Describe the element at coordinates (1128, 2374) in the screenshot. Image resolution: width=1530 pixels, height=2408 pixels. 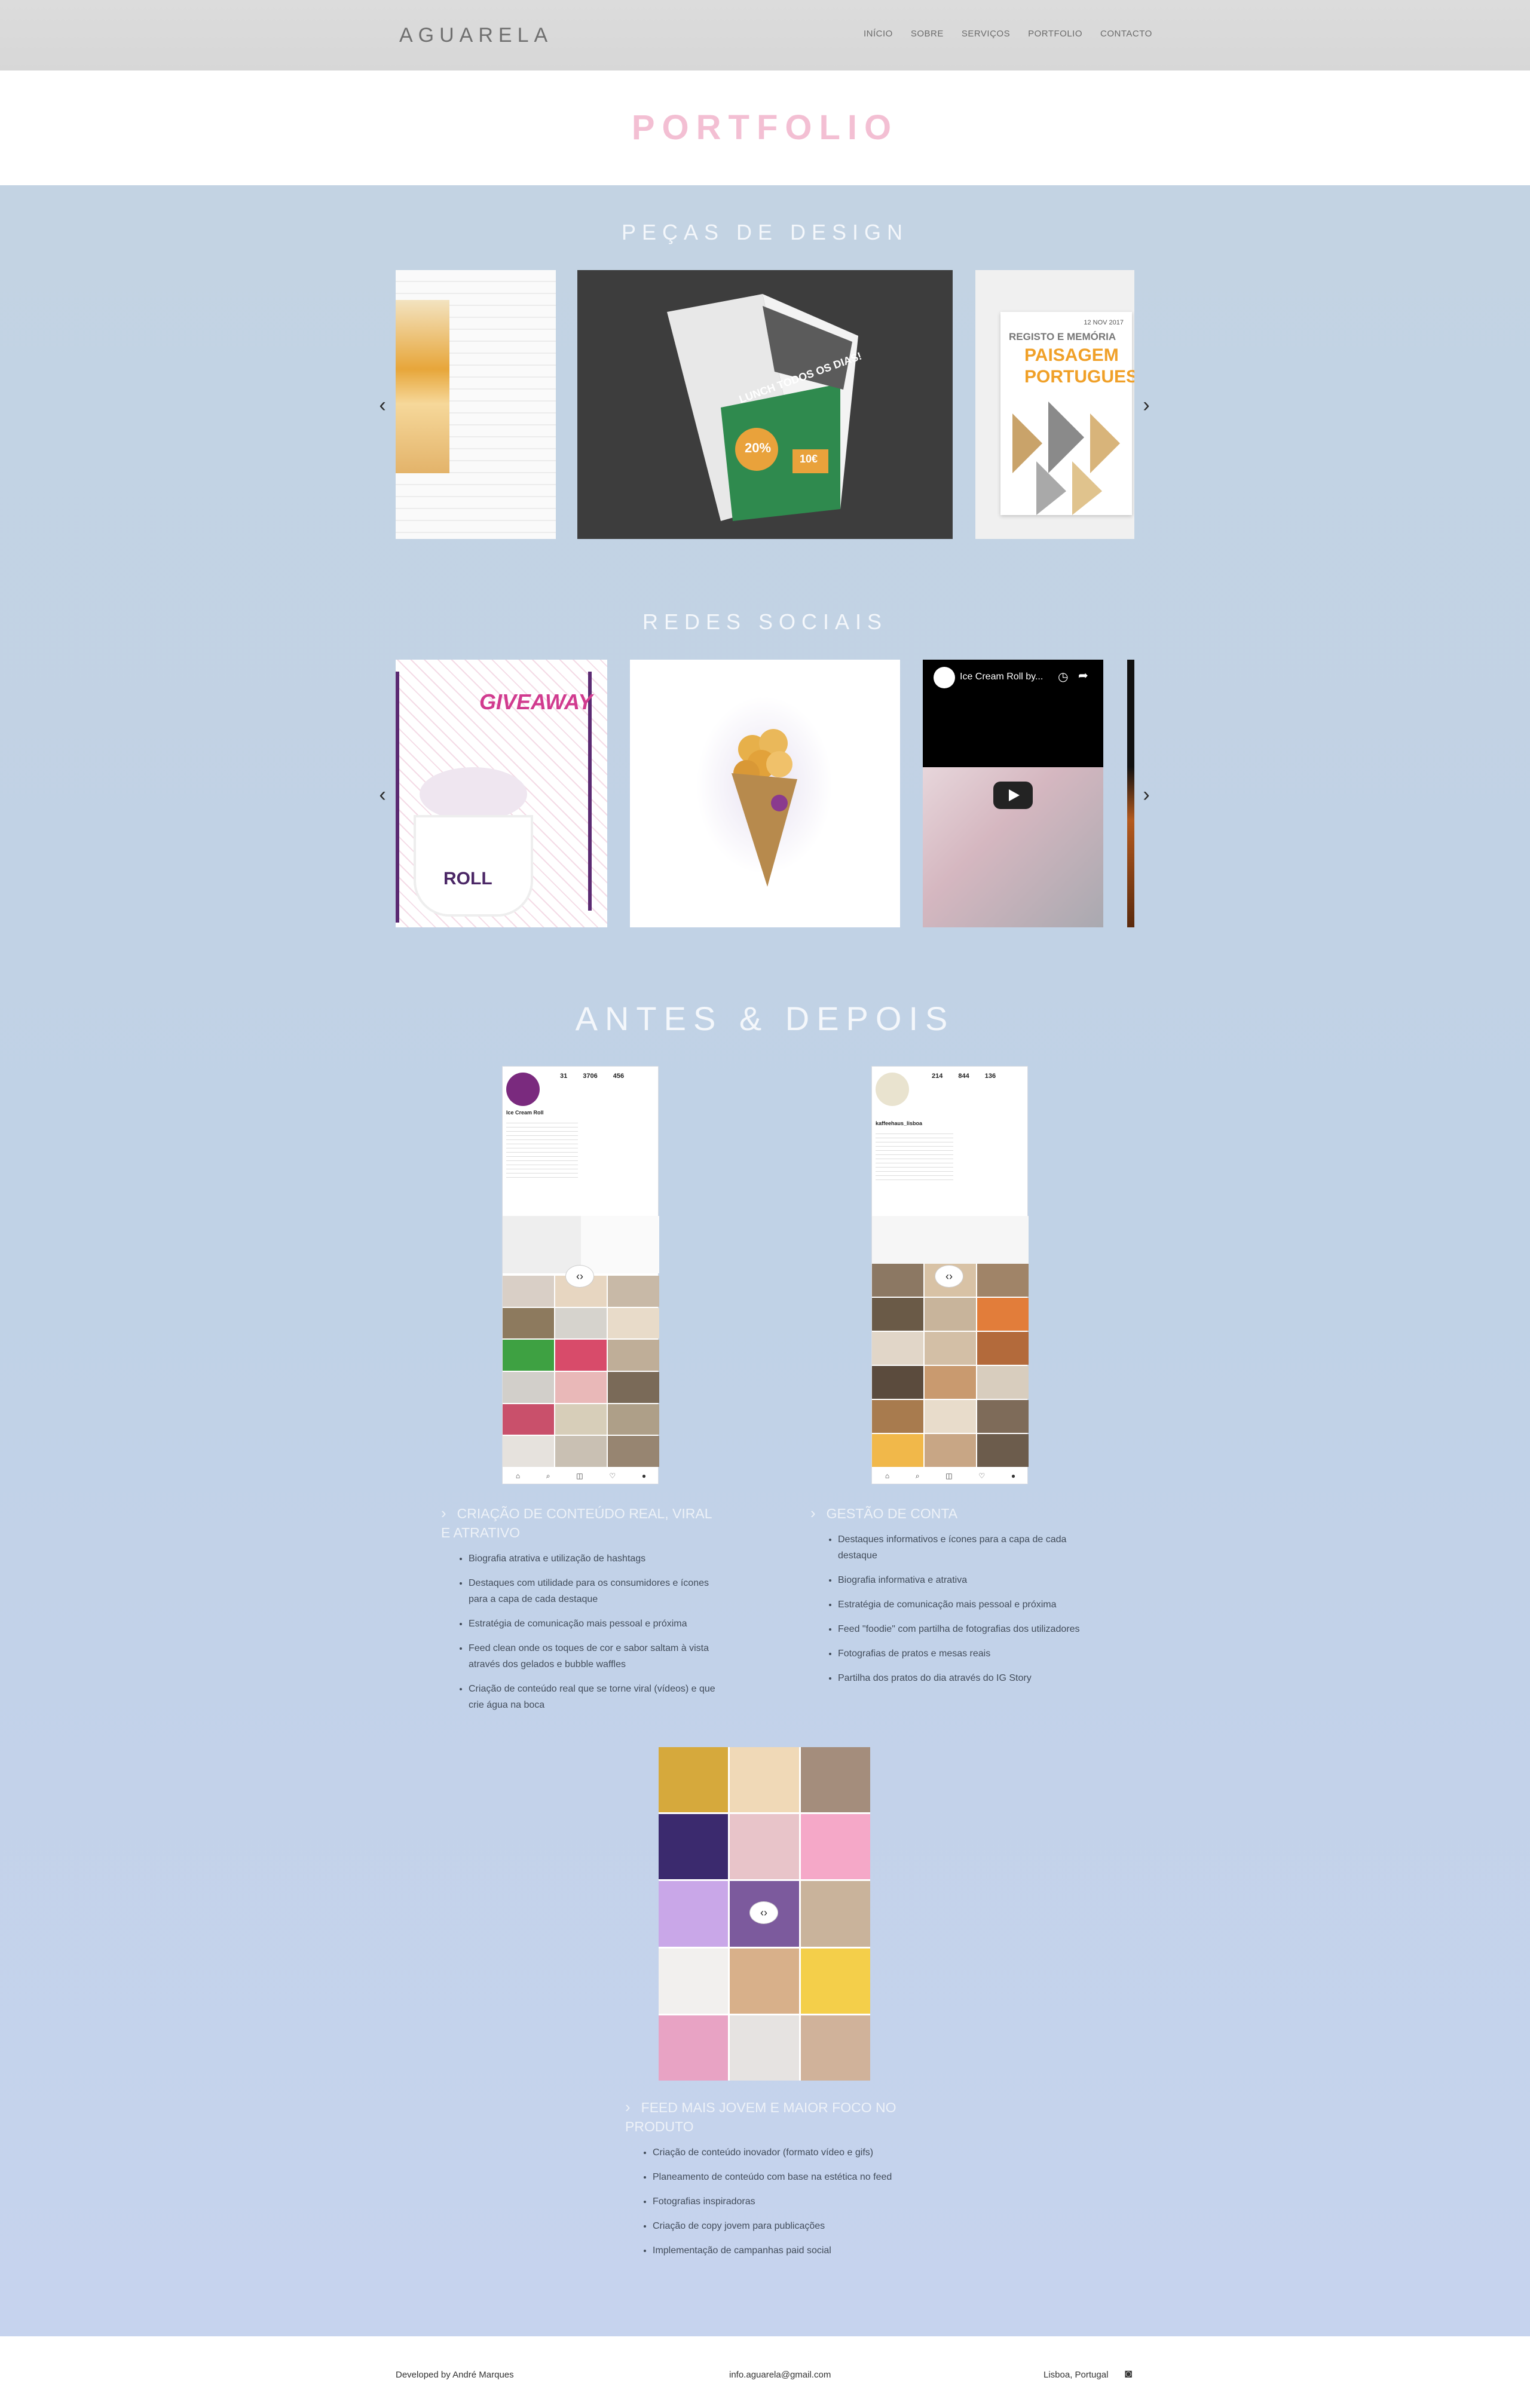
I see `instagram-icon: ◙` at that location.